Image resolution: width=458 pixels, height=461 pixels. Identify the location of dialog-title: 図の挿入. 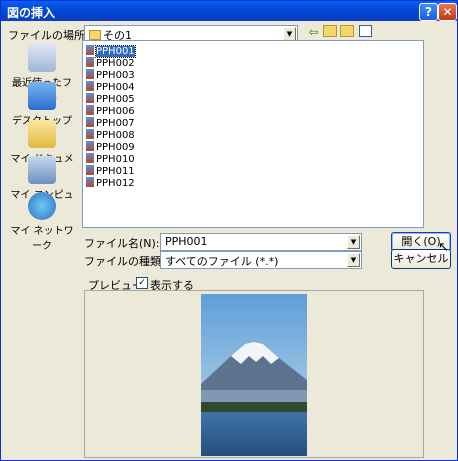
(31, 13).